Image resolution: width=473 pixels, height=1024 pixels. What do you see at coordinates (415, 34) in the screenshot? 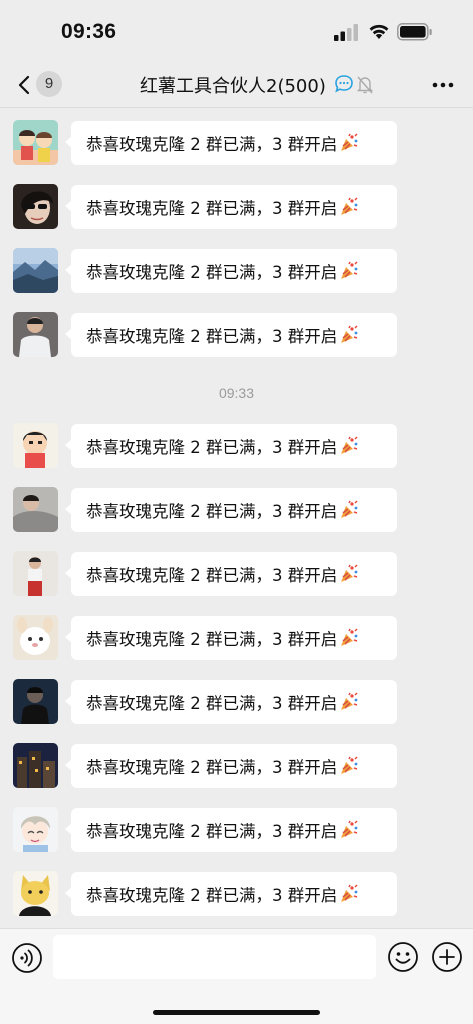
I see `battery-icon` at bounding box center [415, 34].